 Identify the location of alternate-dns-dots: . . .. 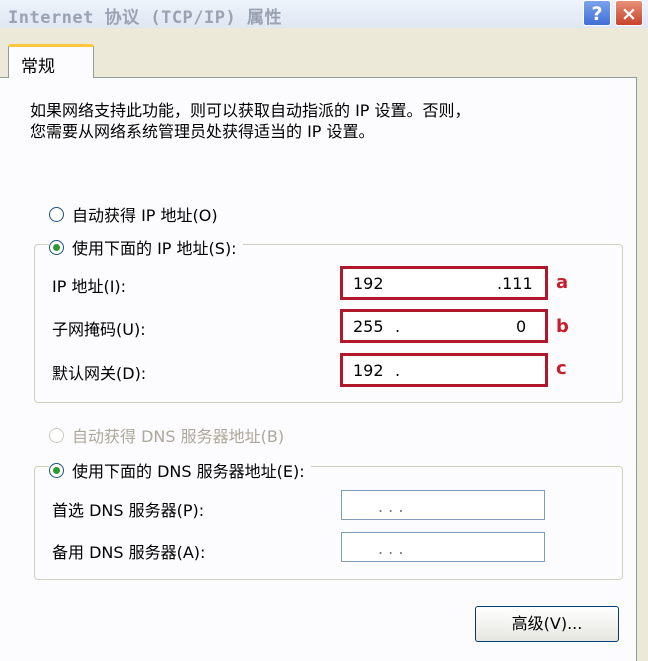
(391, 548).